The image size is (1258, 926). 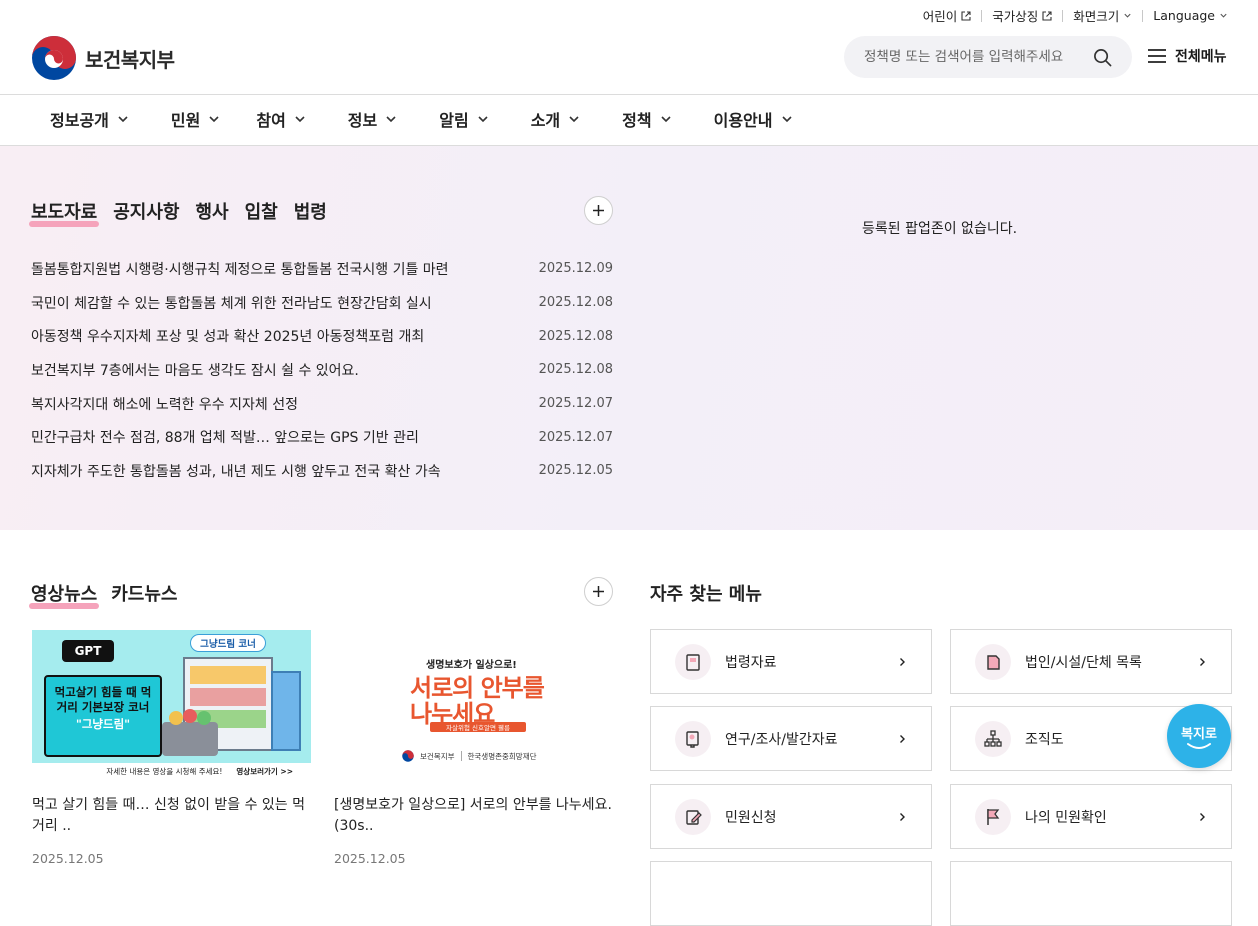 I want to click on font-size-label: 화면크기, so click(x=1096, y=16).